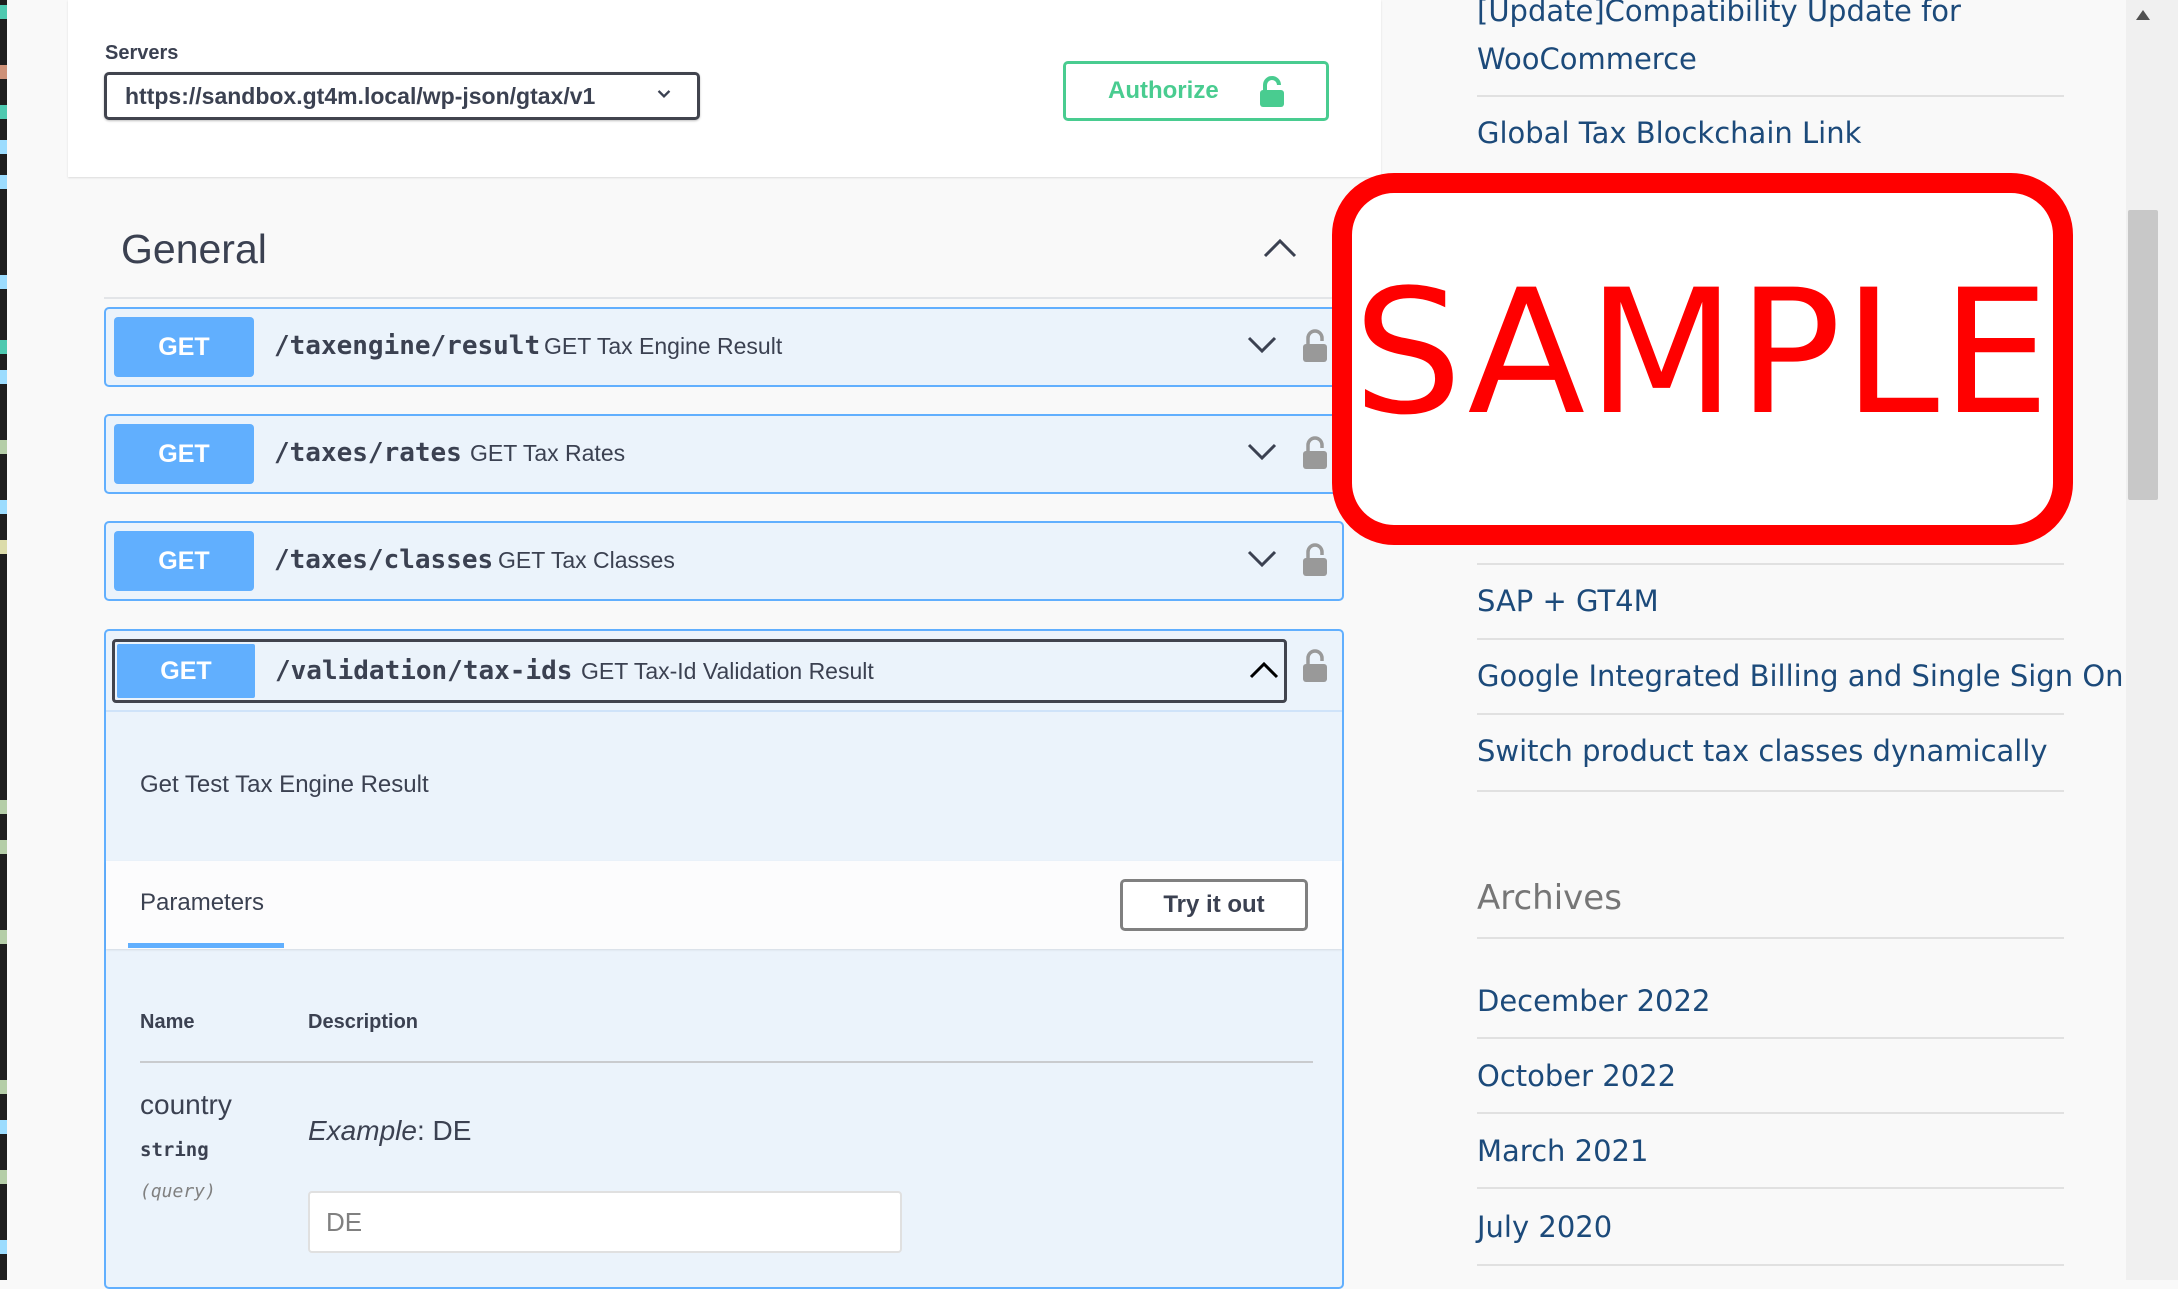 This screenshot has width=2178, height=1289. I want to click on example-label: Example, so click(362, 1130).